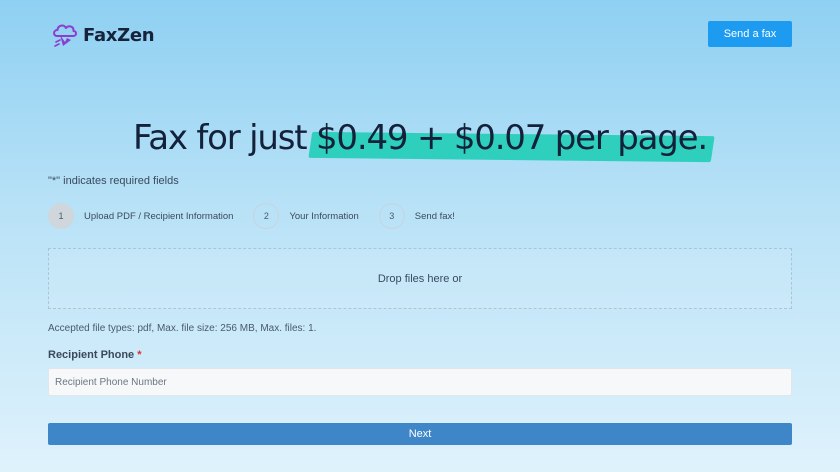 The image size is (840, 472). I want to click on brand-name: FaxZen, so click(119, 35).